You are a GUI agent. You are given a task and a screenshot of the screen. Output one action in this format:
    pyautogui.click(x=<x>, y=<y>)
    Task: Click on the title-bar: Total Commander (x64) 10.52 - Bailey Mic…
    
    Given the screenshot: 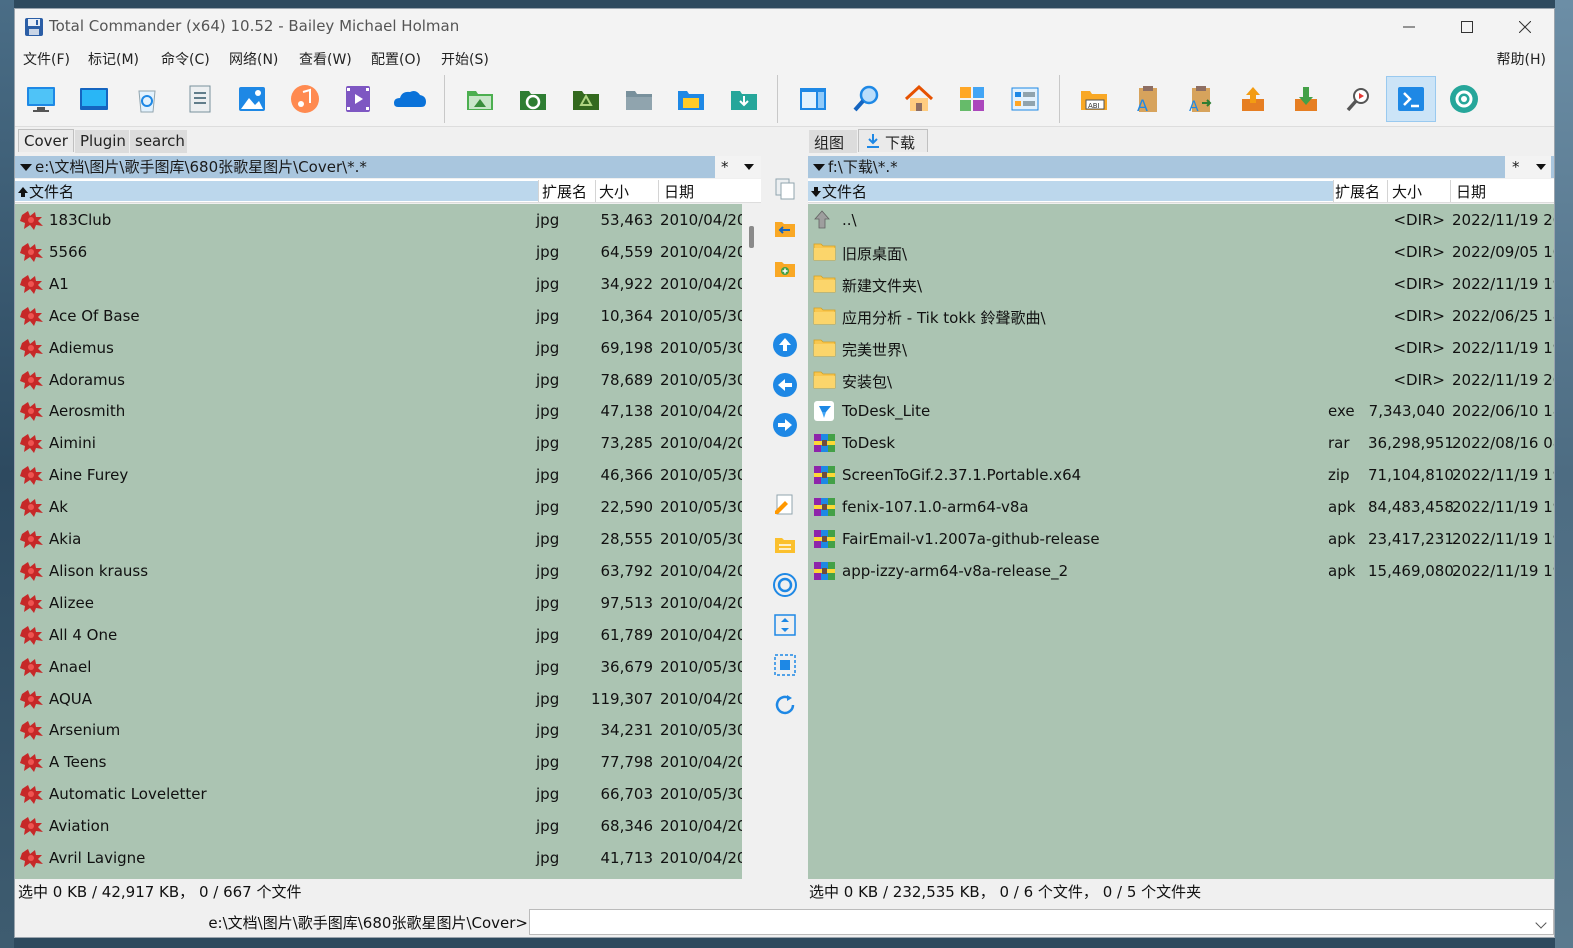 What is the action you would take?
    pyautogui.click(x=784, y=27)
    